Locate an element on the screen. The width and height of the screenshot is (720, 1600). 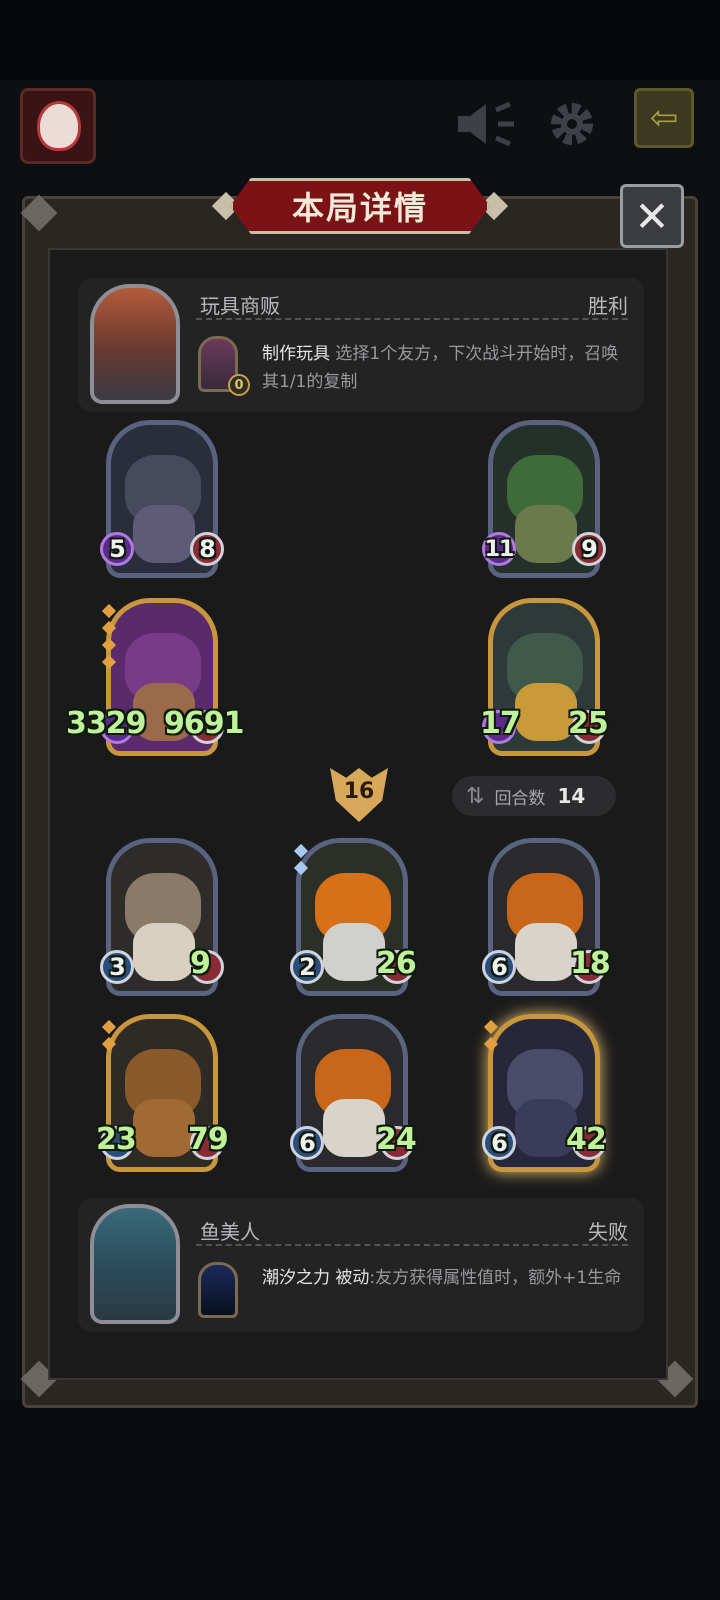
attack-value: 2 is located at coordinates (307, 967).